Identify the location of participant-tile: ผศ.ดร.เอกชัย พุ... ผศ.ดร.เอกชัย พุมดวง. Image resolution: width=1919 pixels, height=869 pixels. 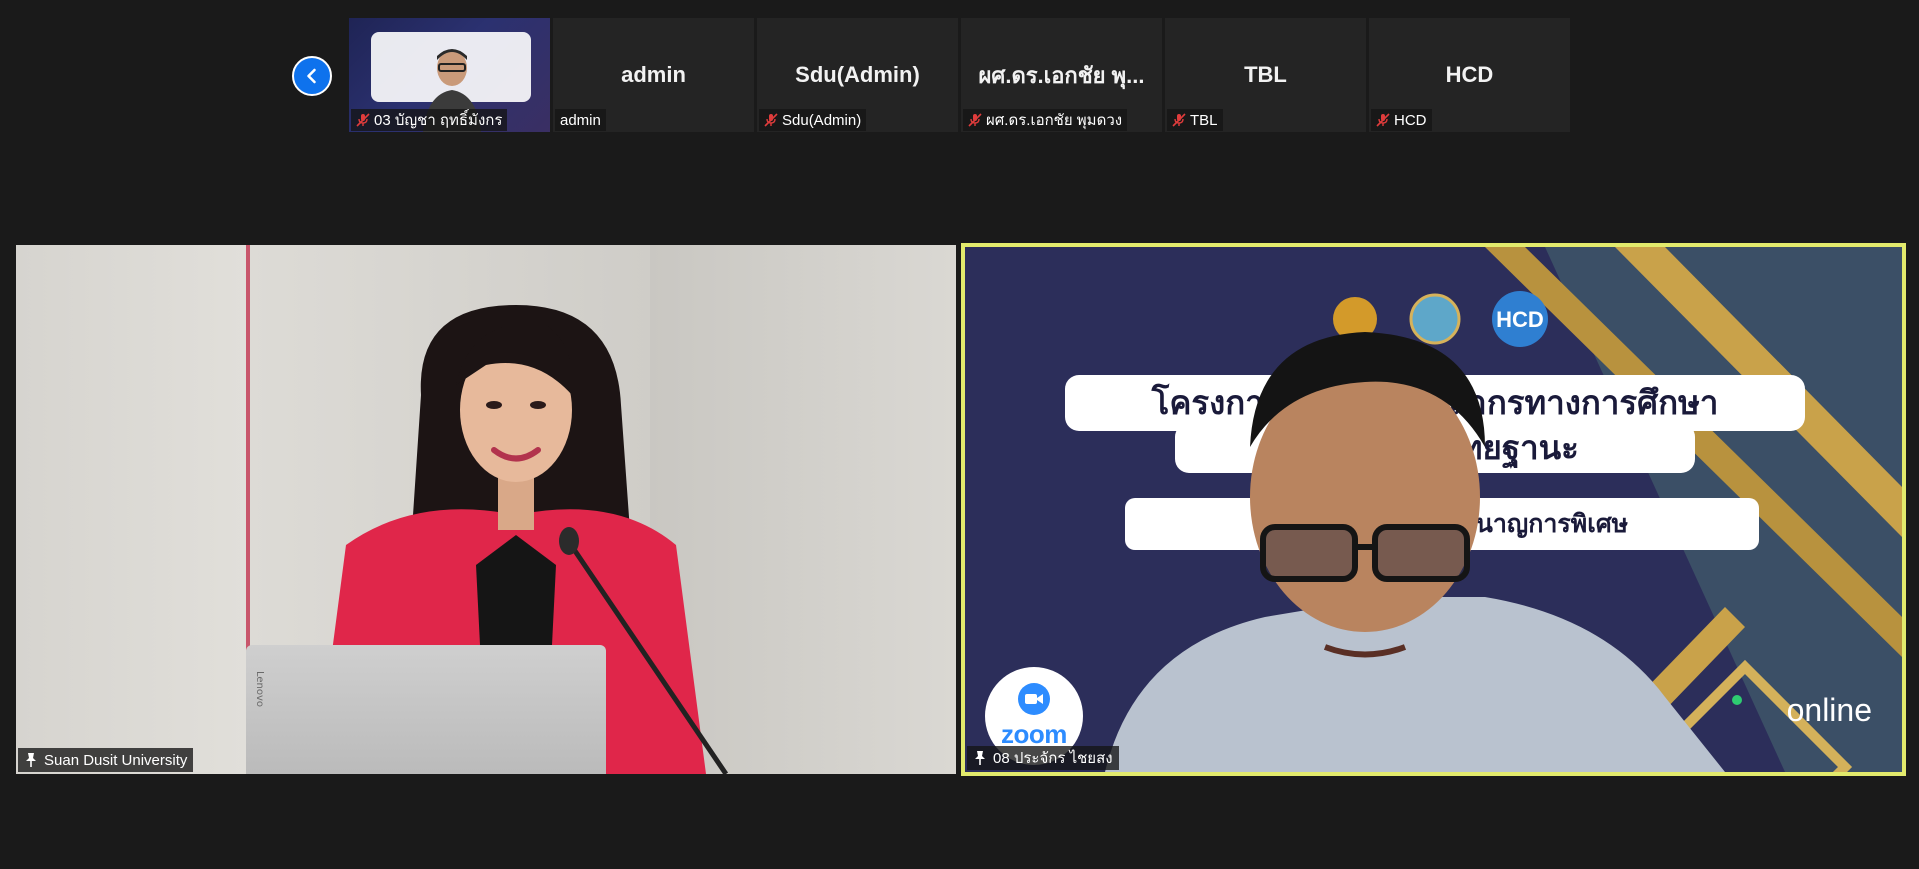
(1061, 75).